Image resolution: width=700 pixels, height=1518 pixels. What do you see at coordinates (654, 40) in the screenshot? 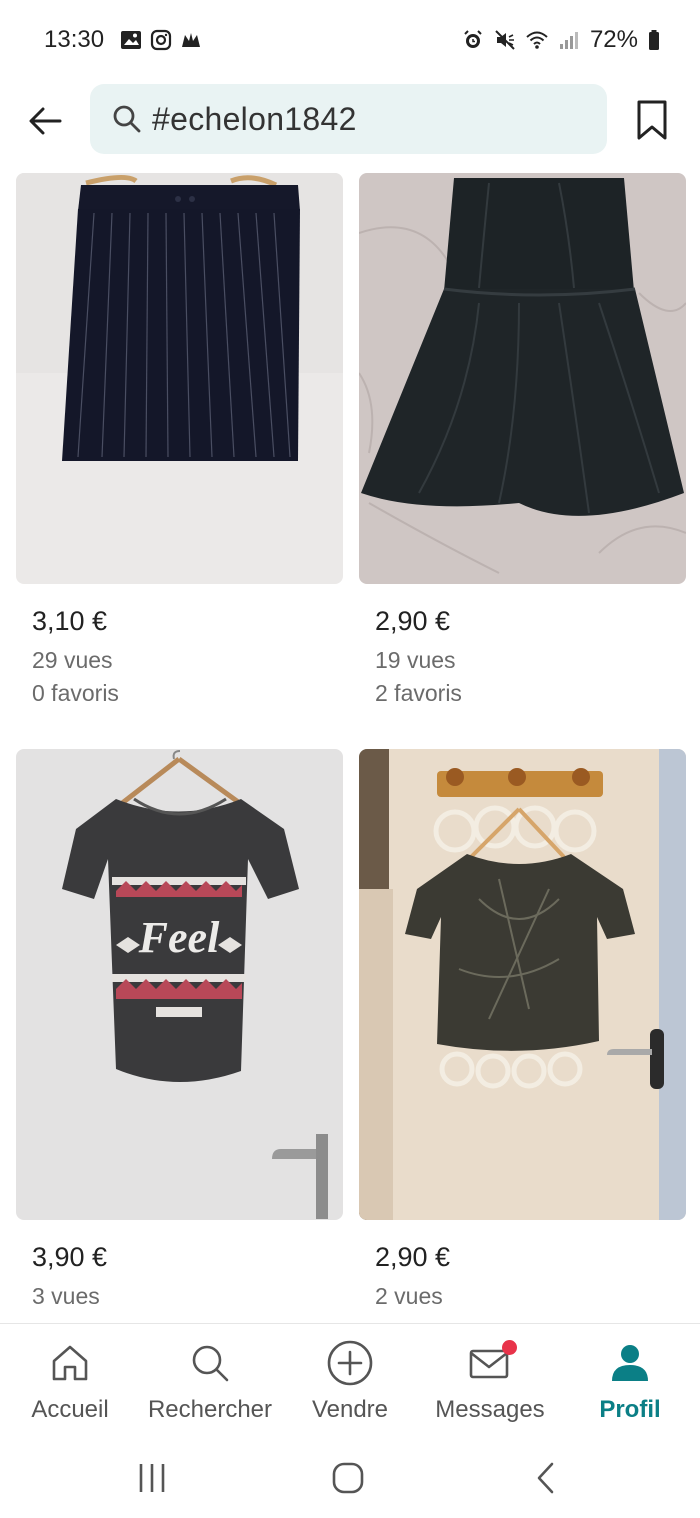
I see `battery-icon` at bounding box center [654, 40].